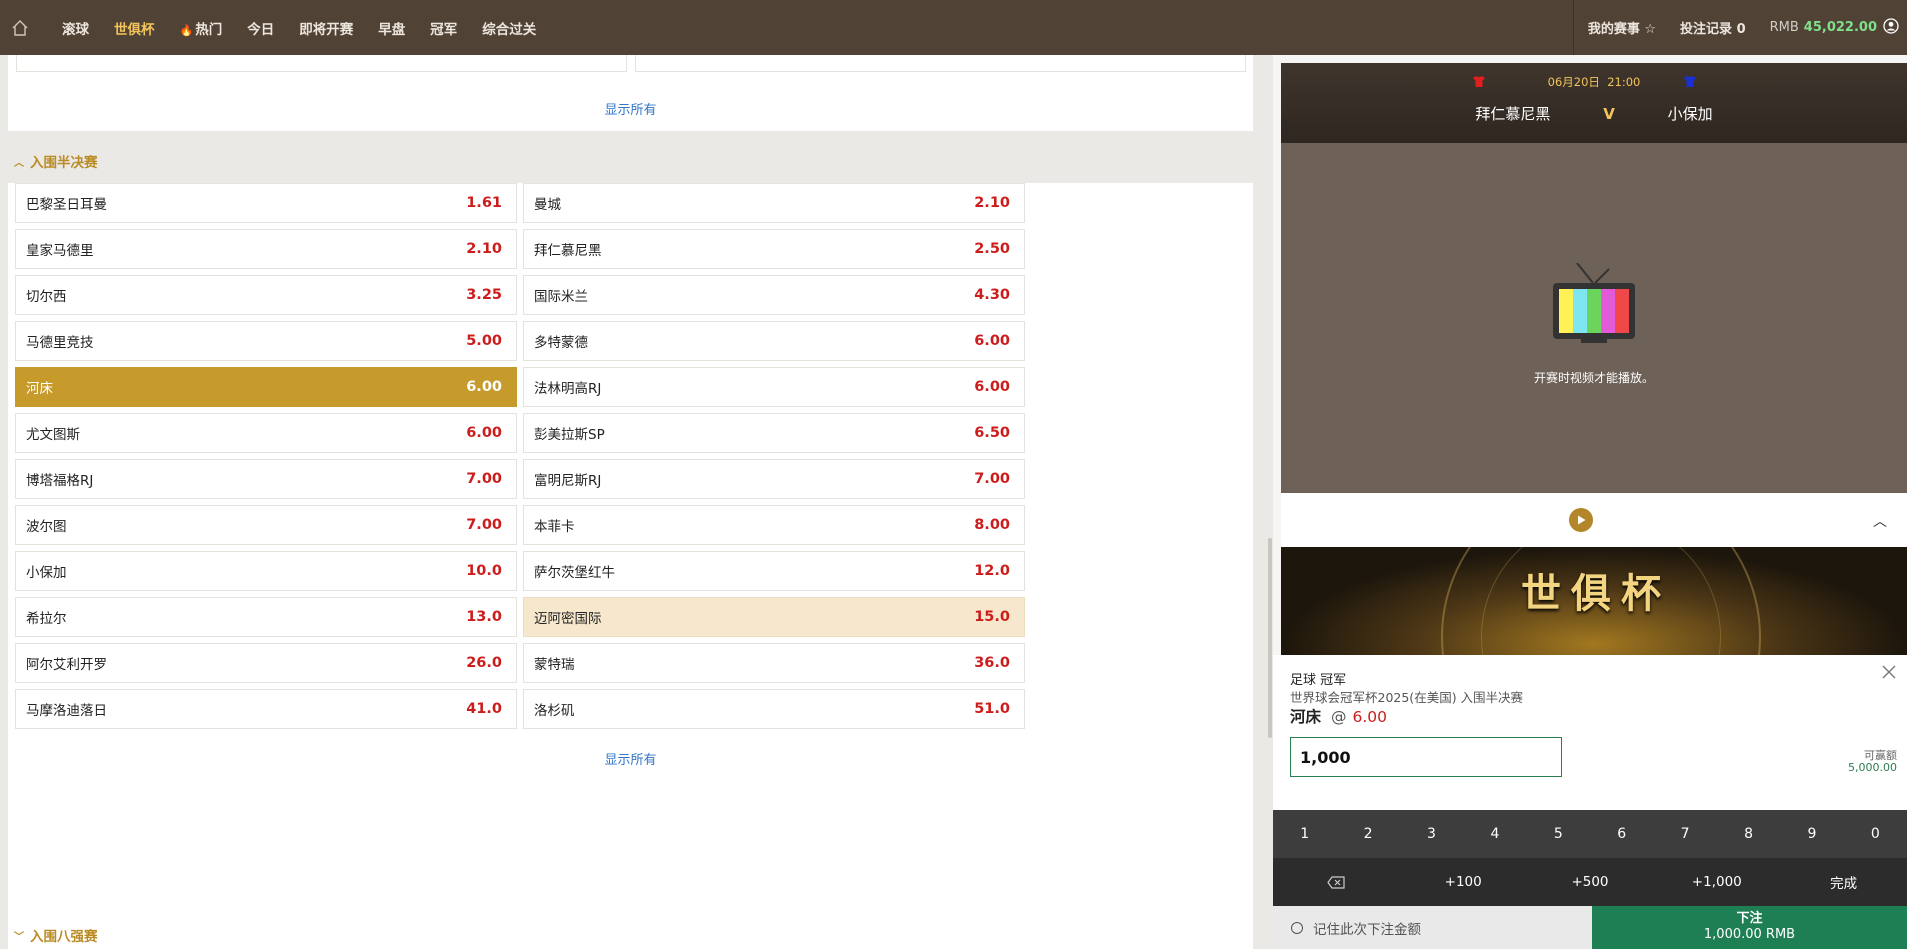 This screenshot has height=949, width=1907. Describe the element at coordinates (64, 937) in the screenshot. I see `section-title: 入围八强赛` at that location.